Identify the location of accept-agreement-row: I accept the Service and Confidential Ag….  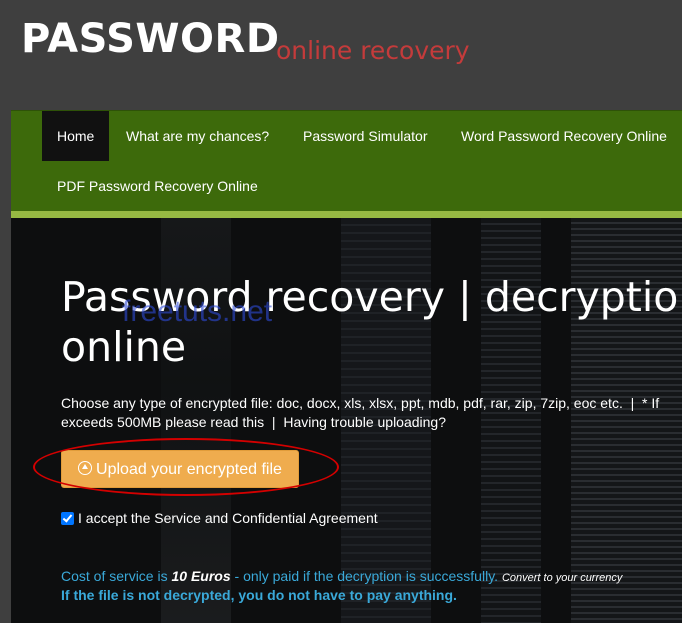
(219, 518).